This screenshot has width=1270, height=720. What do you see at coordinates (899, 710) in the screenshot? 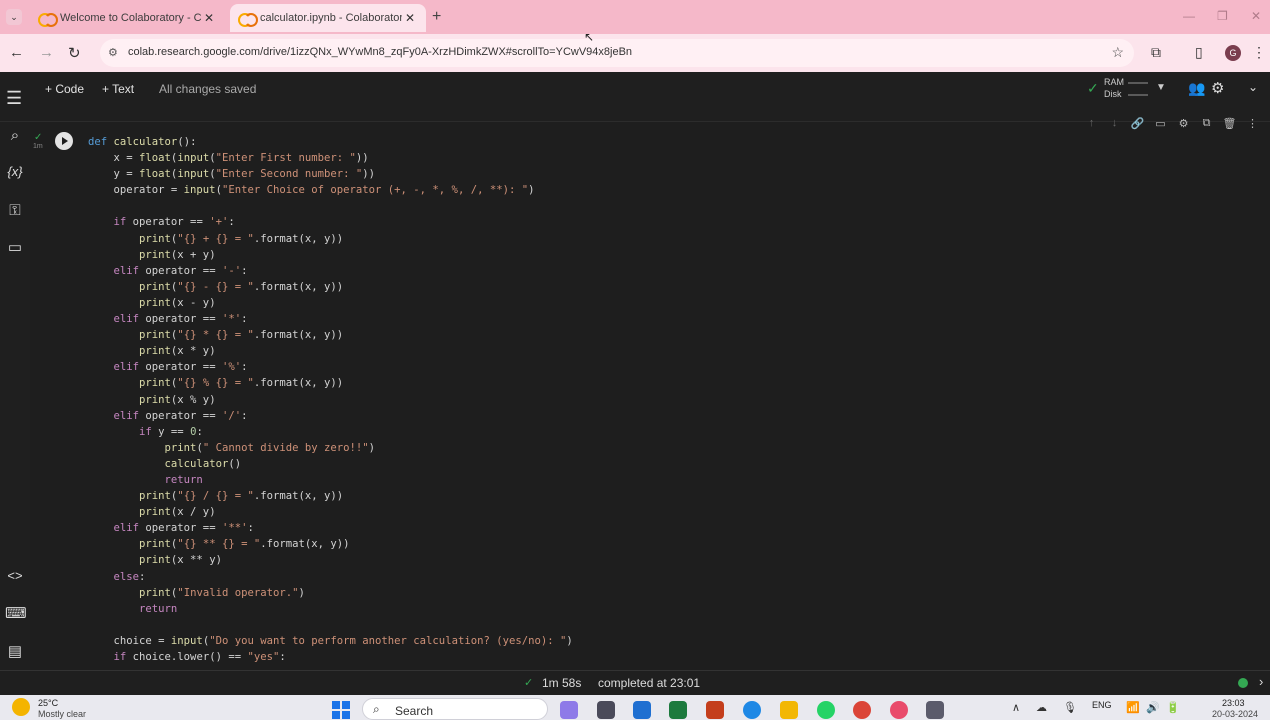
I see `chrome-profile-icon` at bounding box center [899, 710].